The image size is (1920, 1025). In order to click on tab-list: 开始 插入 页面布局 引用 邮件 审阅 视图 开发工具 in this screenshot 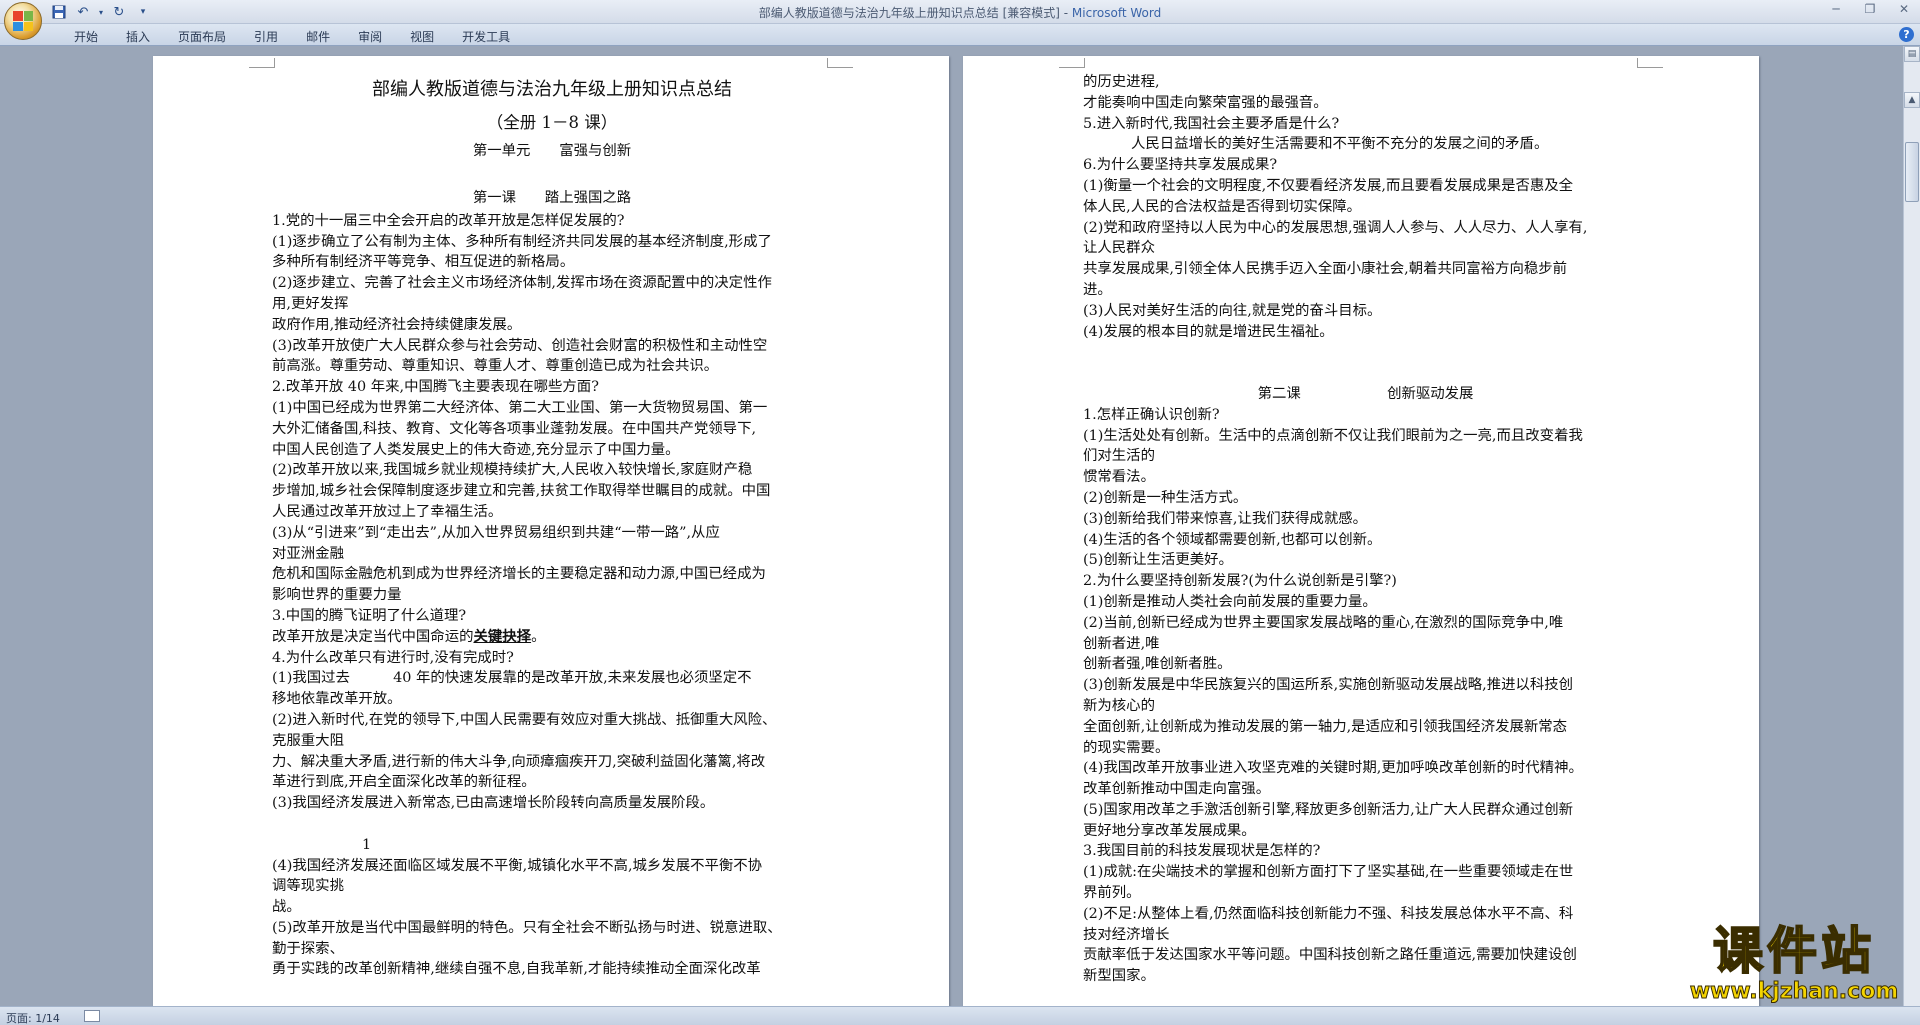, I will do `click(292, 36)`.